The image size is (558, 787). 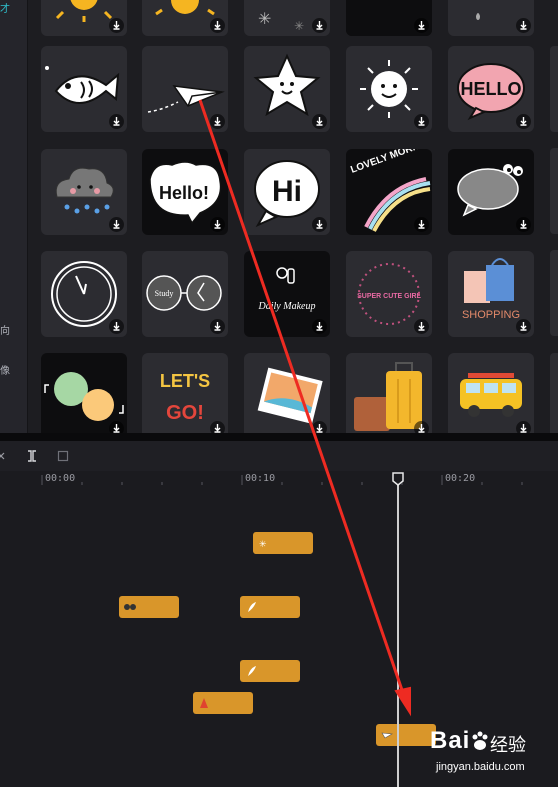 What do you see at coordinates (185, 413) in the screenshot?
I see `svg-text: GO!` at bounding box center [185, 413].